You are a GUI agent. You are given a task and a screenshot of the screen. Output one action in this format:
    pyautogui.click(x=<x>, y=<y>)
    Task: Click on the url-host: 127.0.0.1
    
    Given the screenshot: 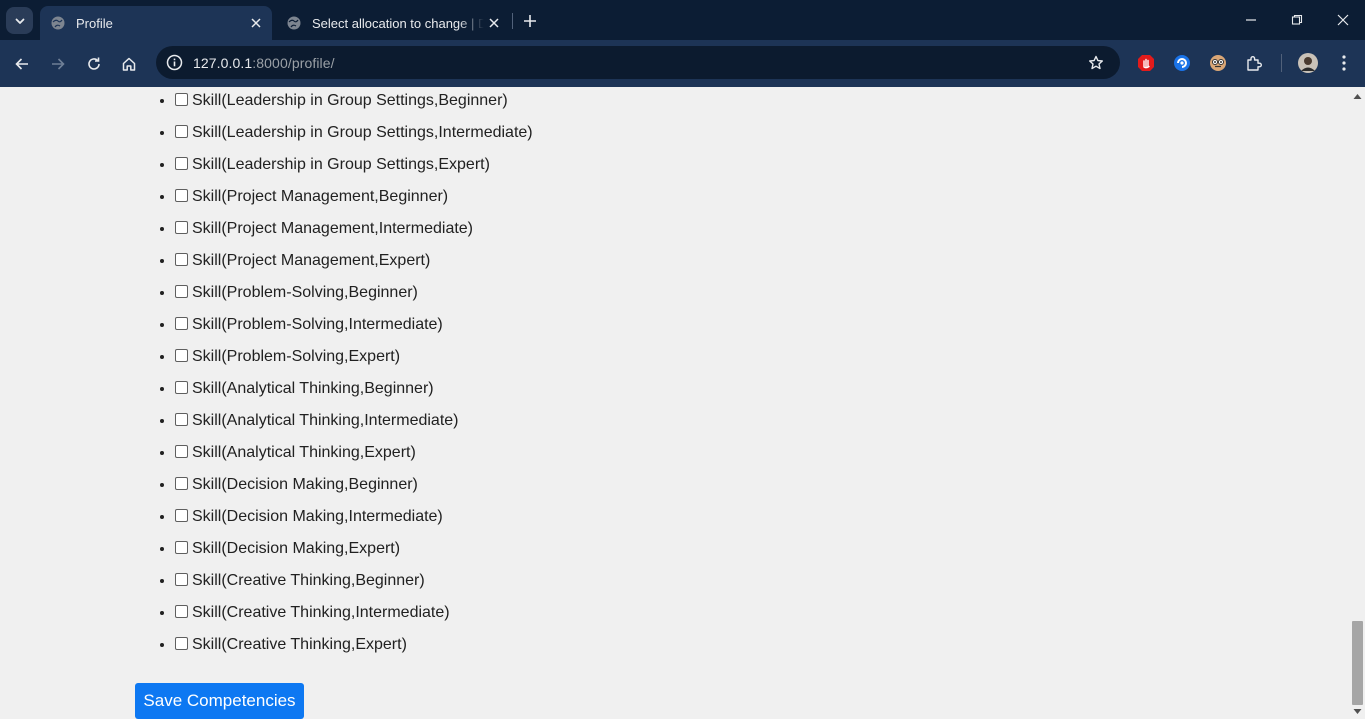 What is the action you would take?
    pyautogui.click(x=223, y=62)
    